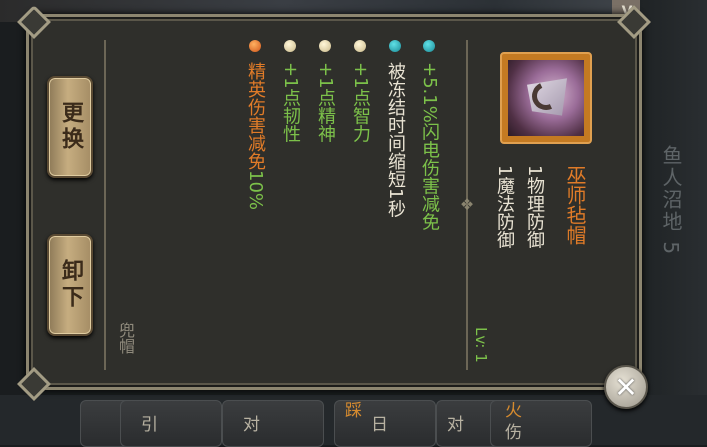 This screenshot has height=447, width=707. What do you see at coordinates (541, 423) in the screenshot?
I see `background-card: 火 伤` at bounding box center [541, 423].